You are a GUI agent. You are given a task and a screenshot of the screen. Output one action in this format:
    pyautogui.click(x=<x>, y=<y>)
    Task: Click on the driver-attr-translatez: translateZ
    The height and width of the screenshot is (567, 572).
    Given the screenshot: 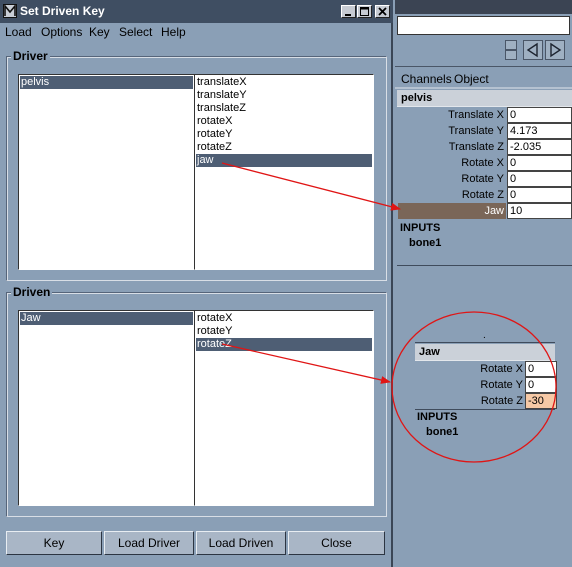 What is the action you would take?
    pyautogui.click(x=284, y=108)
    